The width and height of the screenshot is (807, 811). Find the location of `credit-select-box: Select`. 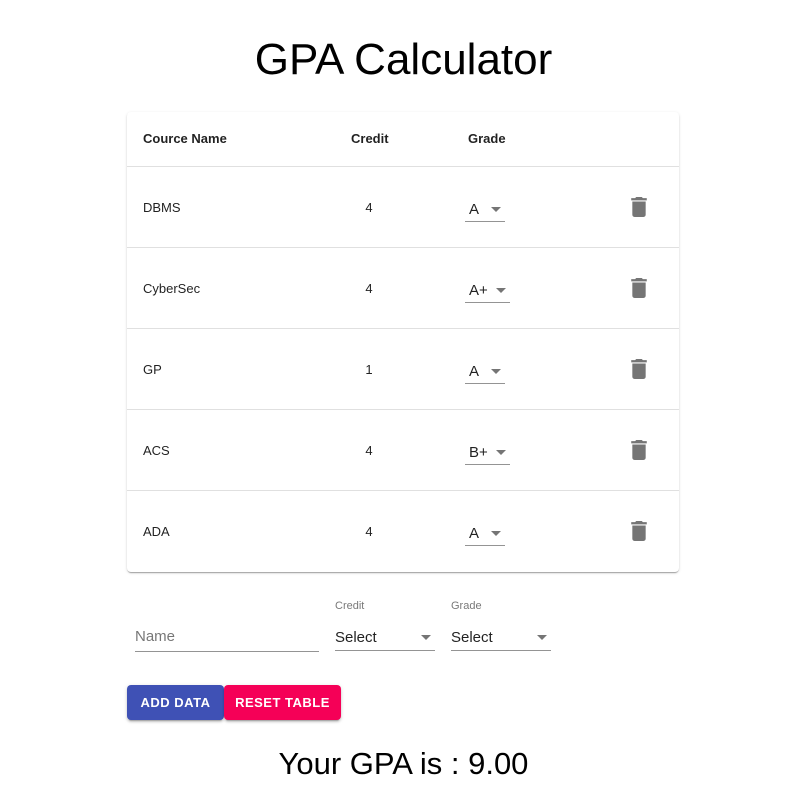

credit-select-box: Select is located at coordinates (385, 637).